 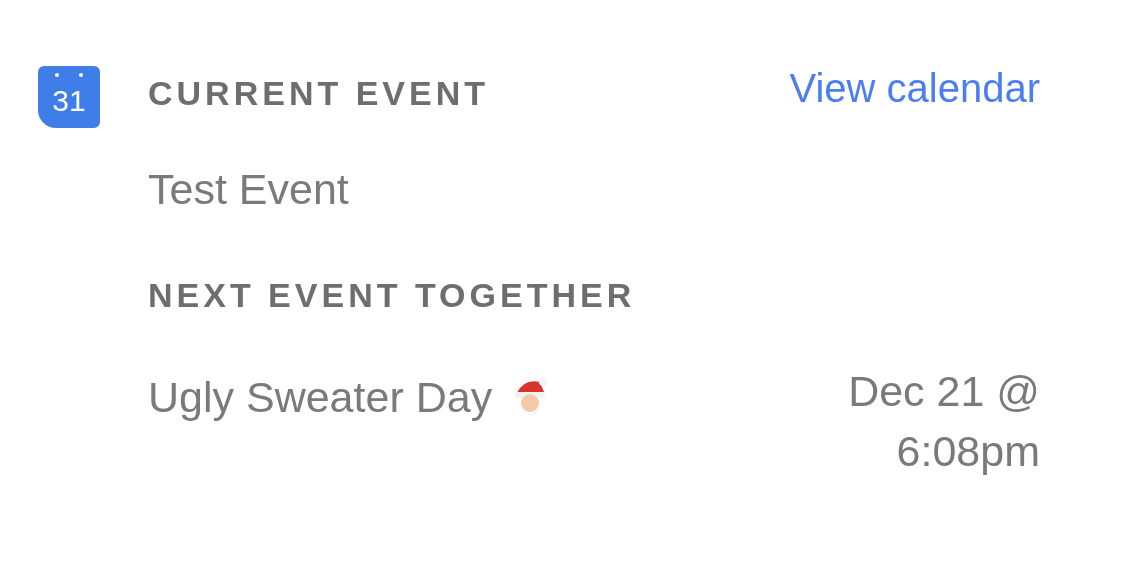 I want to click on section-heading: CURRENT EVENT, so click(x=319, y=93).